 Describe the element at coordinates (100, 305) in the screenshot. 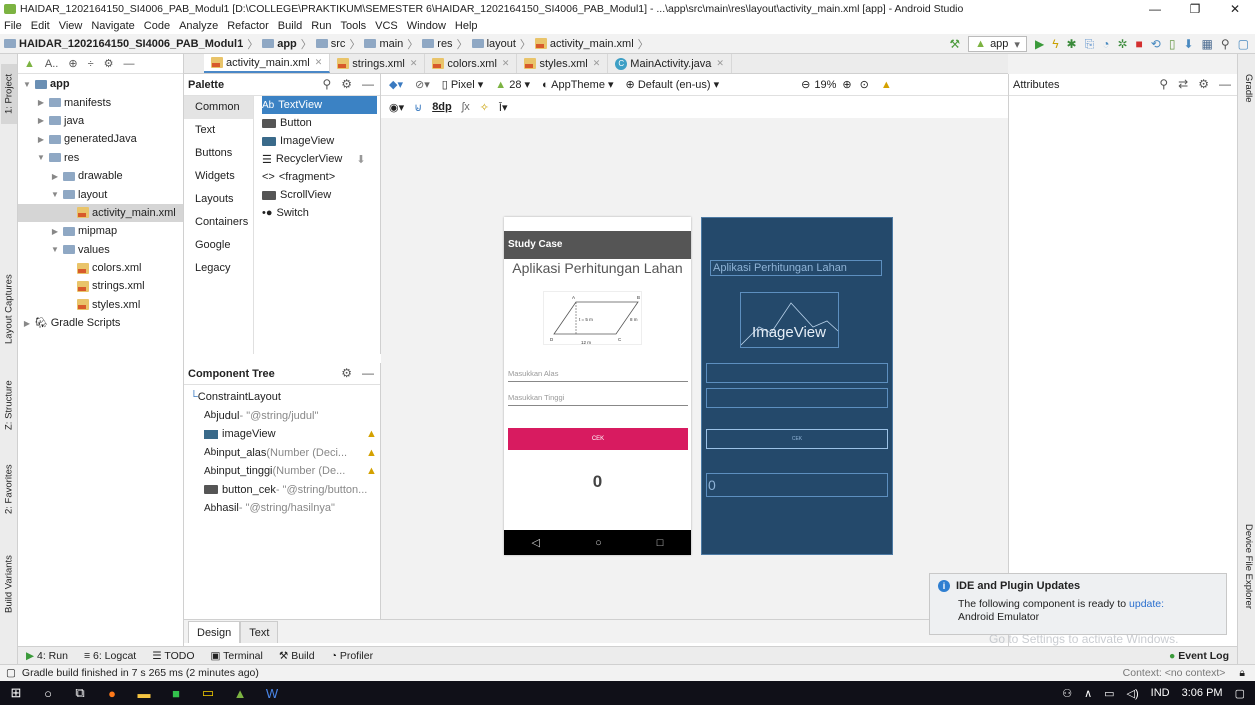

I see `project-tree-item: styles.xml` at that location.